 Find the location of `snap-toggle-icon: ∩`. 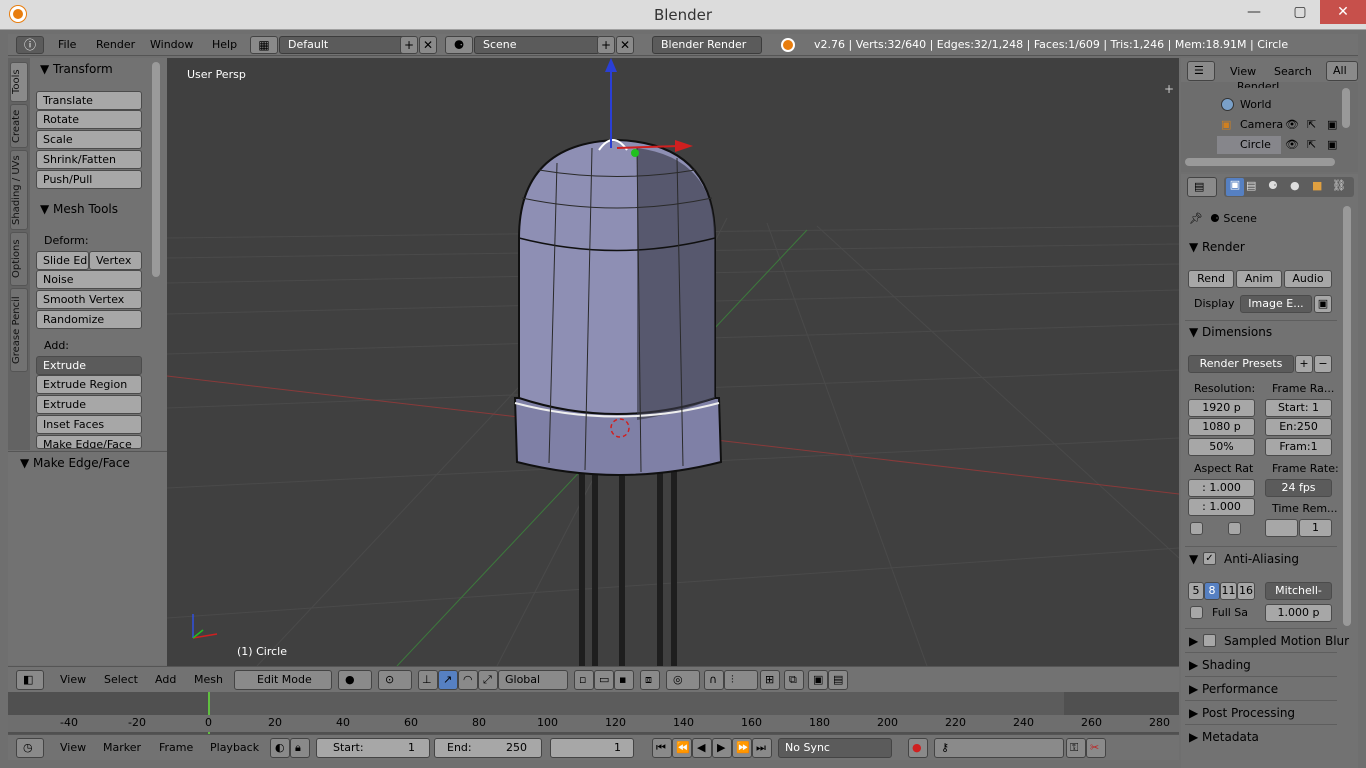

snap-toggle-icon: ∩ is located at coordinates (714, 680).